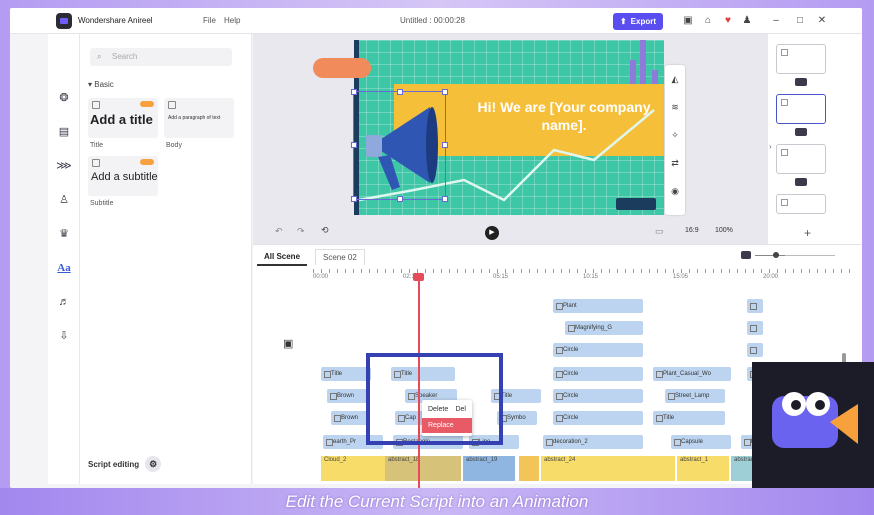  Describe the element at coordinates (353, 468) in the screenshot. I see `bg-clip: Cloud_2` at that location.